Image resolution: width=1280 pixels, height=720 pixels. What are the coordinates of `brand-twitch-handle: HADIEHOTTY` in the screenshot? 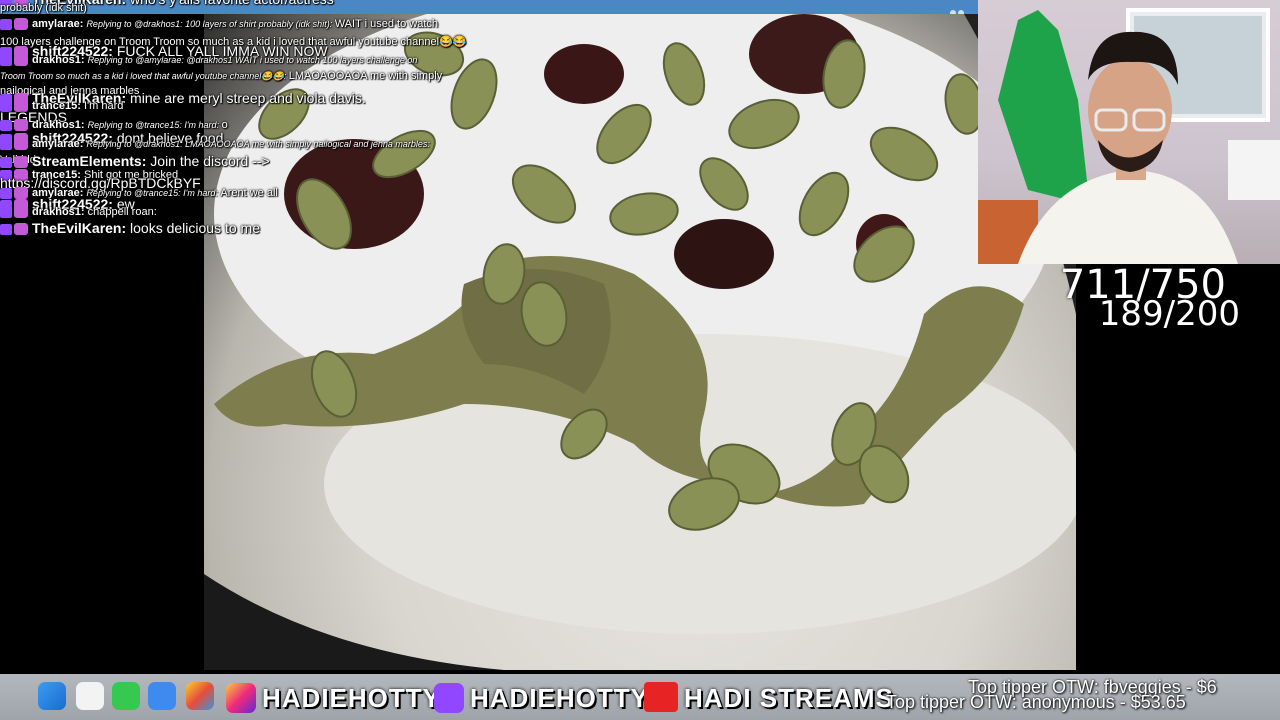 It's located at (559, 698).